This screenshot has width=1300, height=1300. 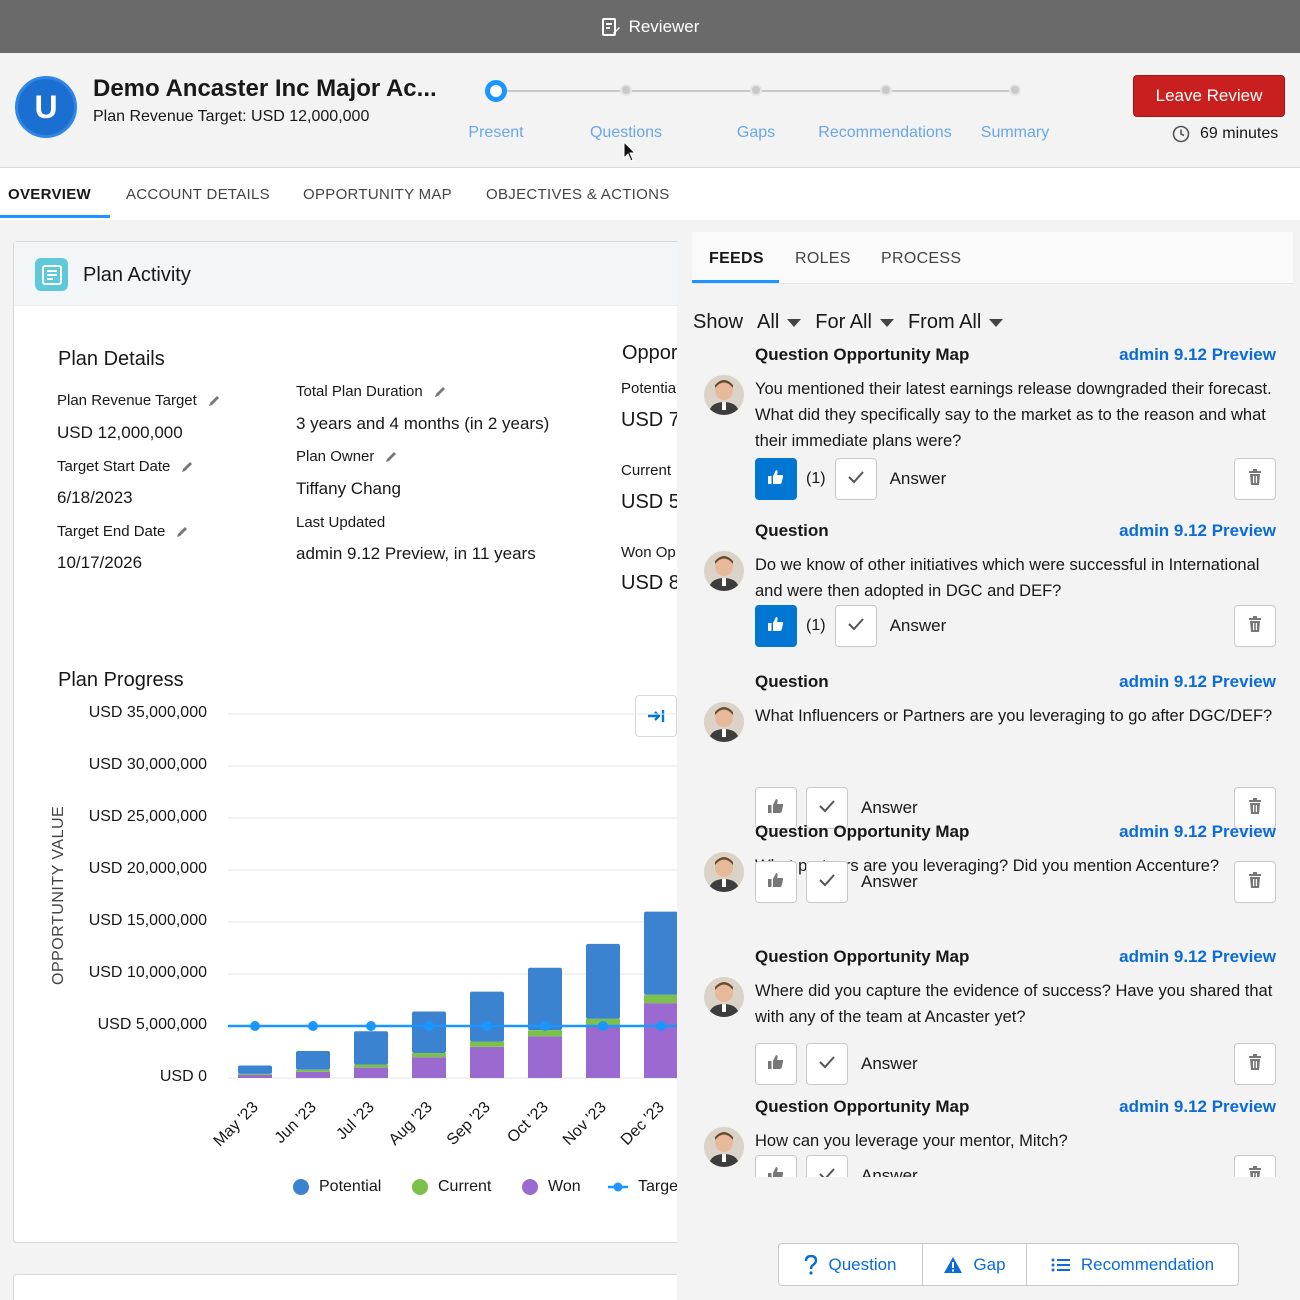 I want to click on tab-account-details: ACCOUNT DETAILS, so click(x=198, y=194).